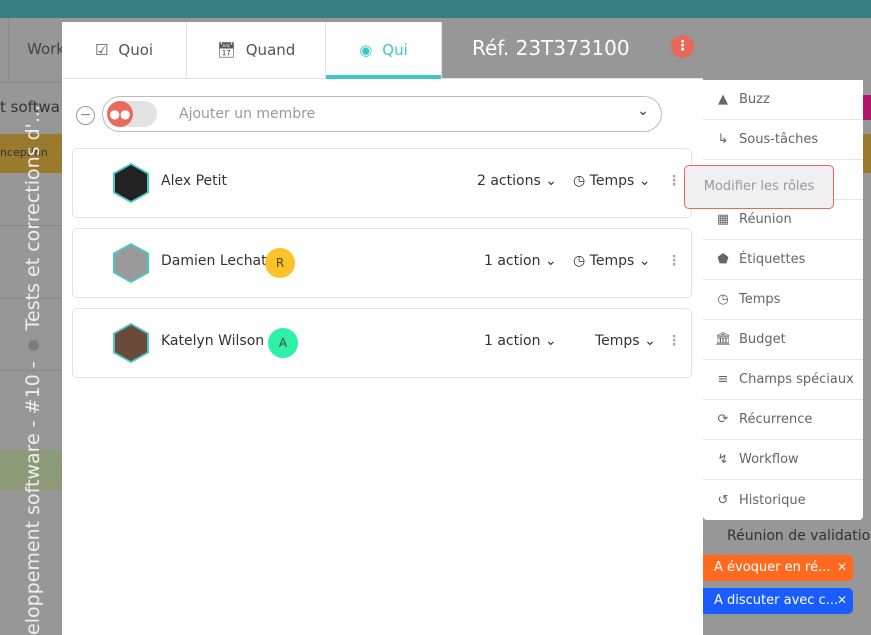 The image size is (871, 635). What do you see at coordinates (247, 114) in the screenshot?
I see `add-member-placeholder: Ajouter un membre` at bounding box center [247, 114].